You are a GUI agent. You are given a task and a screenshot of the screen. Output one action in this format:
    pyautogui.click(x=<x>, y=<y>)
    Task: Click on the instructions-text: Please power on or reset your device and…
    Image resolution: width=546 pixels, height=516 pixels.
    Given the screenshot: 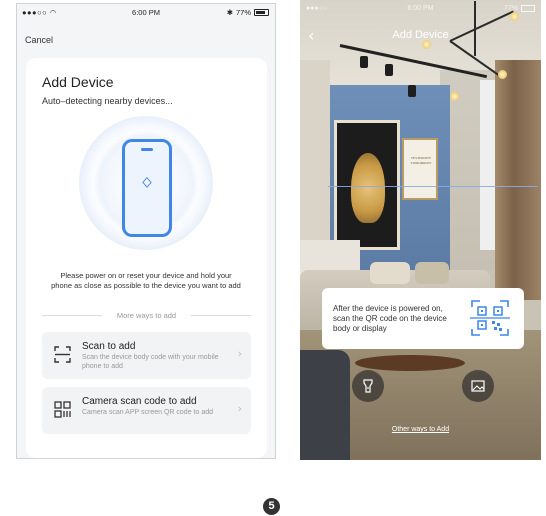 What is the action you would take?
    pyautogui.click(x=146, y=280)
    